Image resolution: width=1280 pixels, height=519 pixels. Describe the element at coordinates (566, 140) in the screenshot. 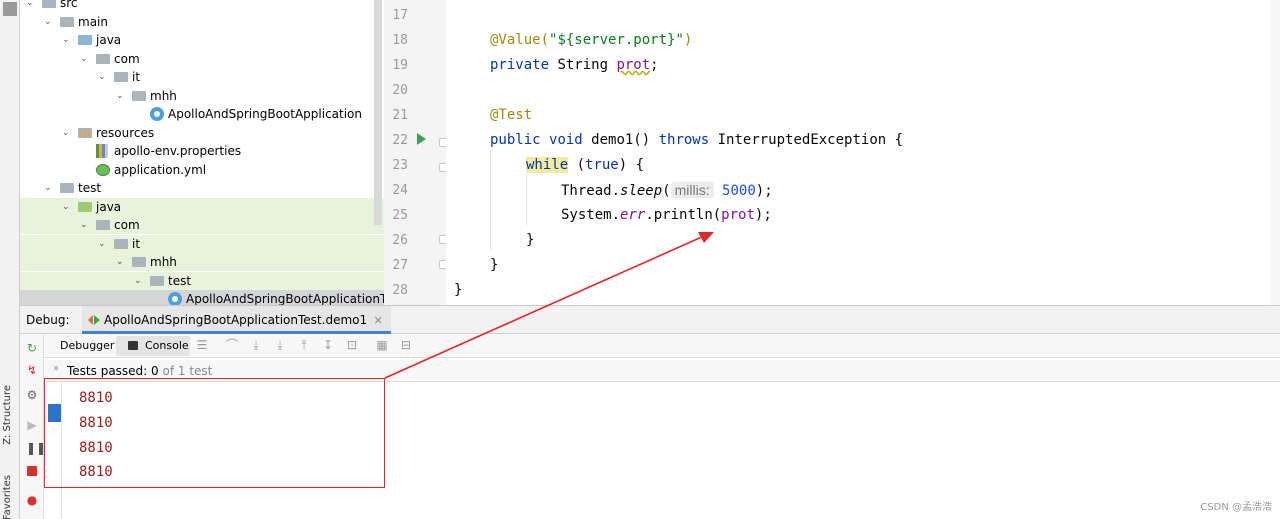

I see `keyword-token: void` at that location.